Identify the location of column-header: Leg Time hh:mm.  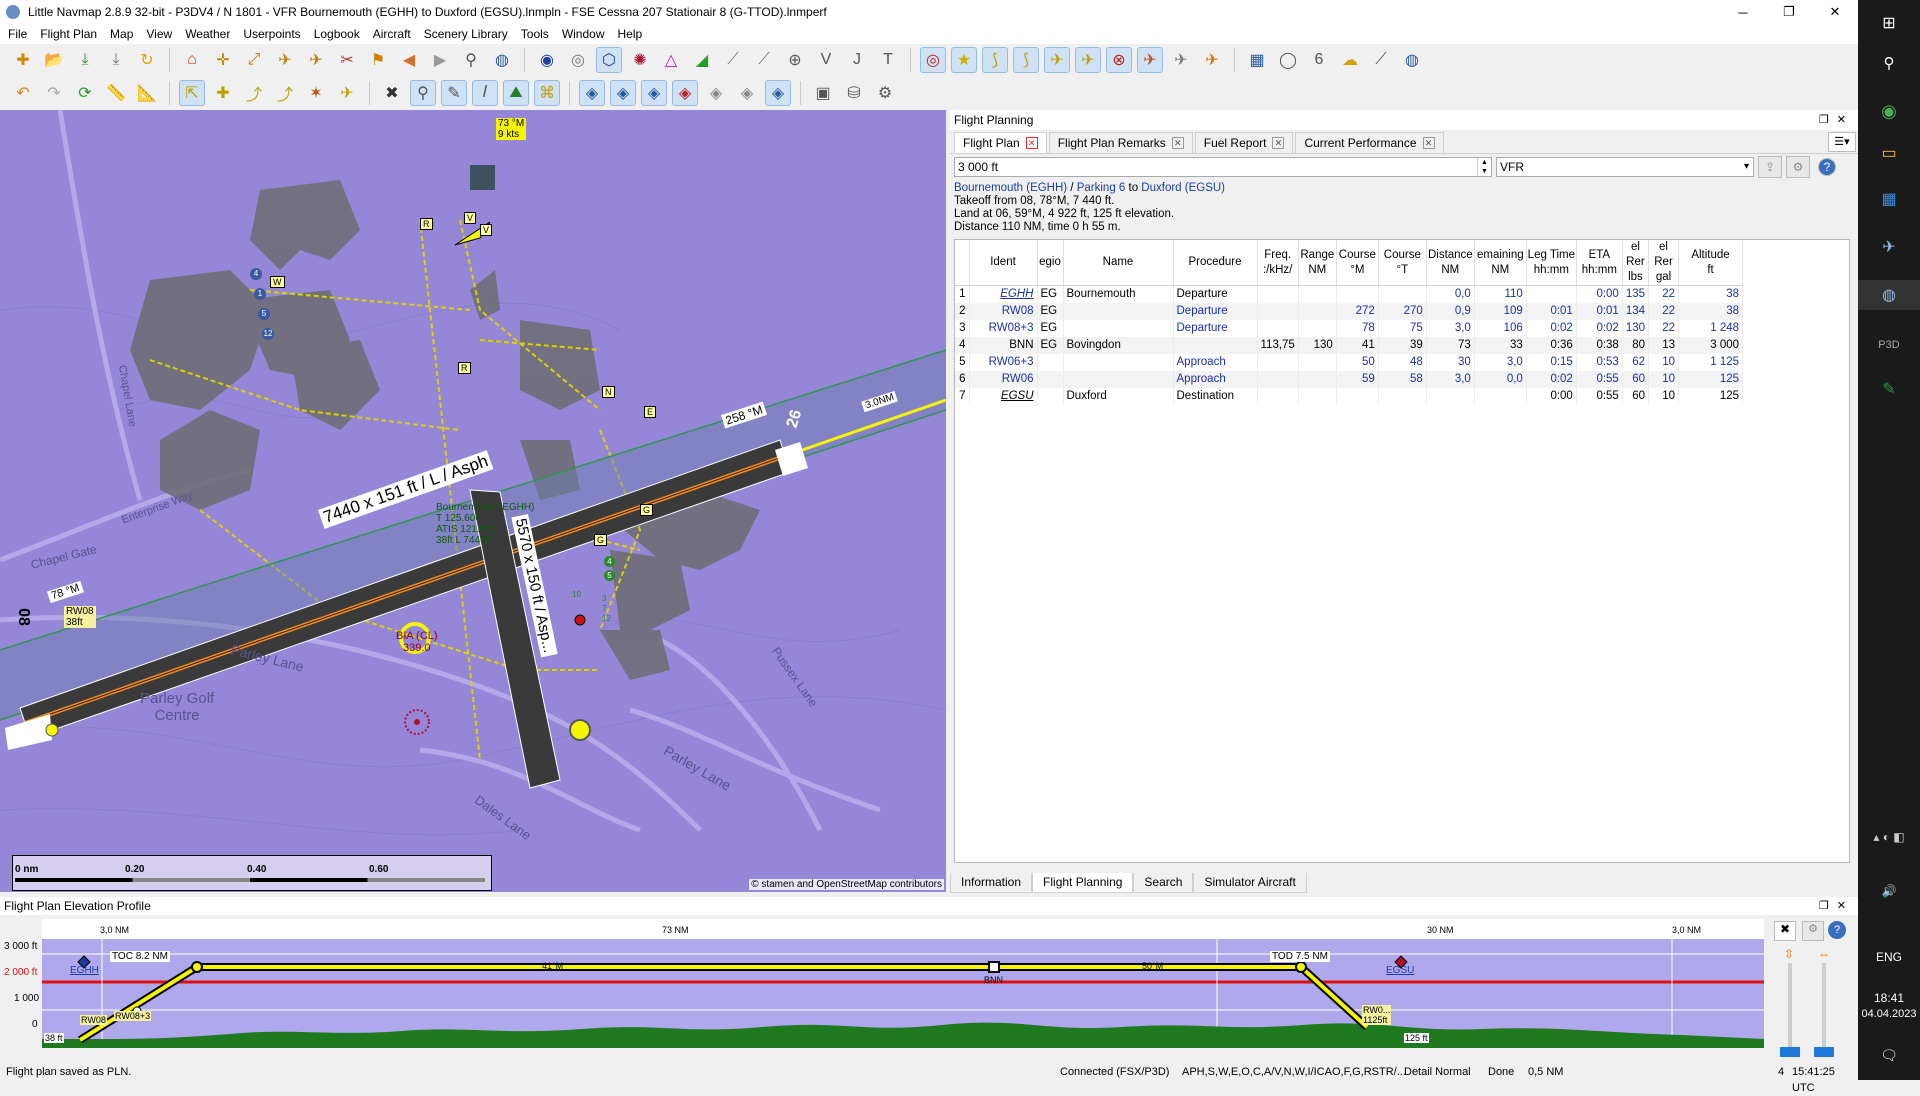
(1551, 263).